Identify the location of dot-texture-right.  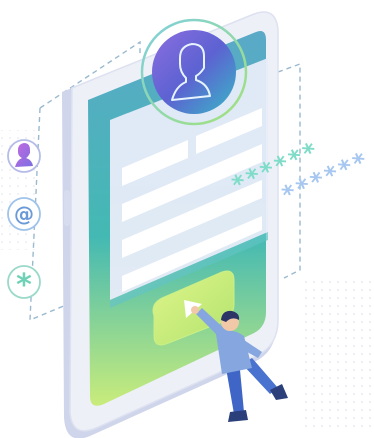
(337, 355).